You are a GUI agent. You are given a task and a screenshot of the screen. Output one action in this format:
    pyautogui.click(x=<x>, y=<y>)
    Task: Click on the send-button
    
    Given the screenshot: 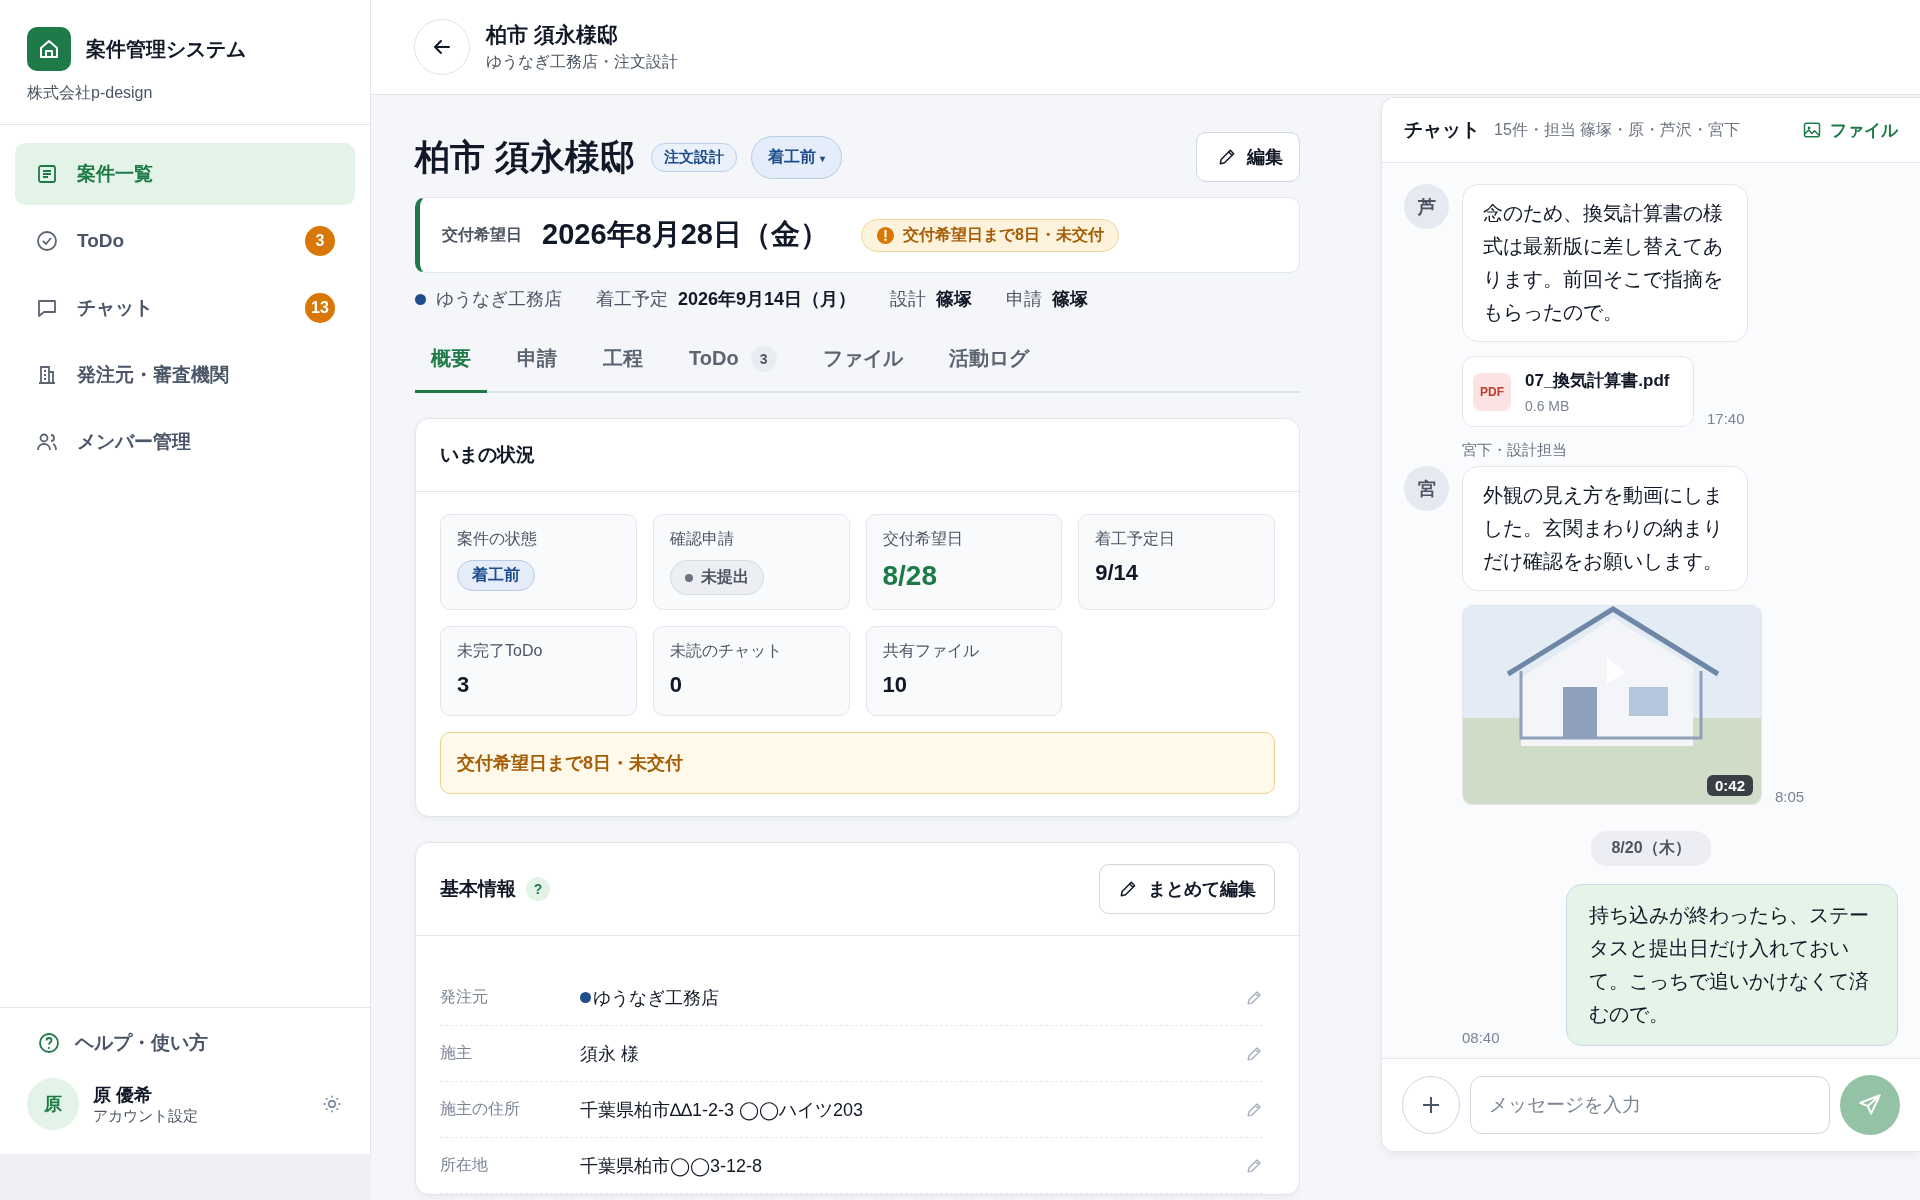 What is the action you would take?
    pyautogui.click(x=1870, y=1105)
    